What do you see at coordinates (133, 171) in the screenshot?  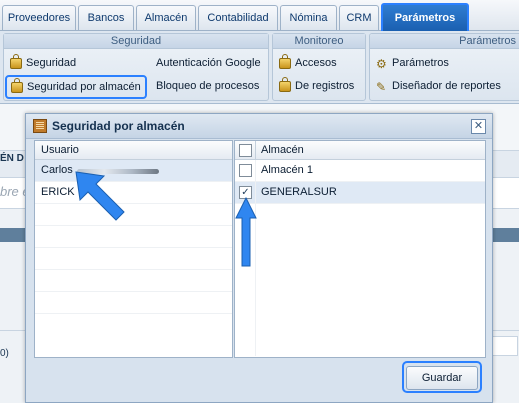 I see `user-row-carlos: Carlos` at bounding box center [133, 171].